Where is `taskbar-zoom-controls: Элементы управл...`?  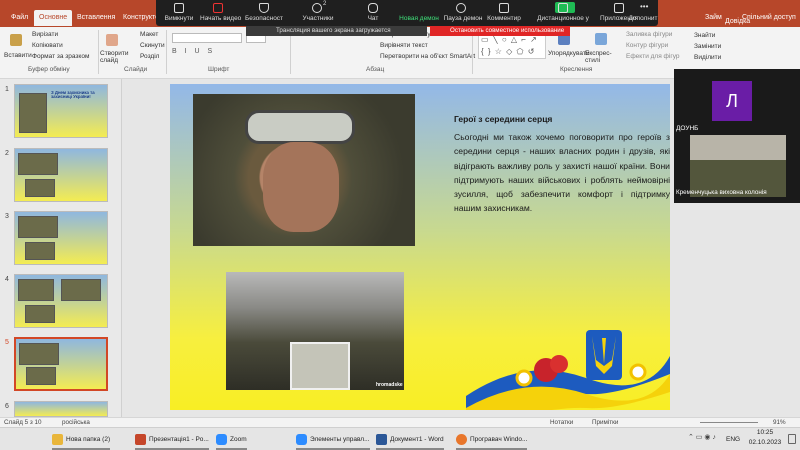 taskbar-zoom-controls: Элементы управл... is located at coordinates (333, 440).